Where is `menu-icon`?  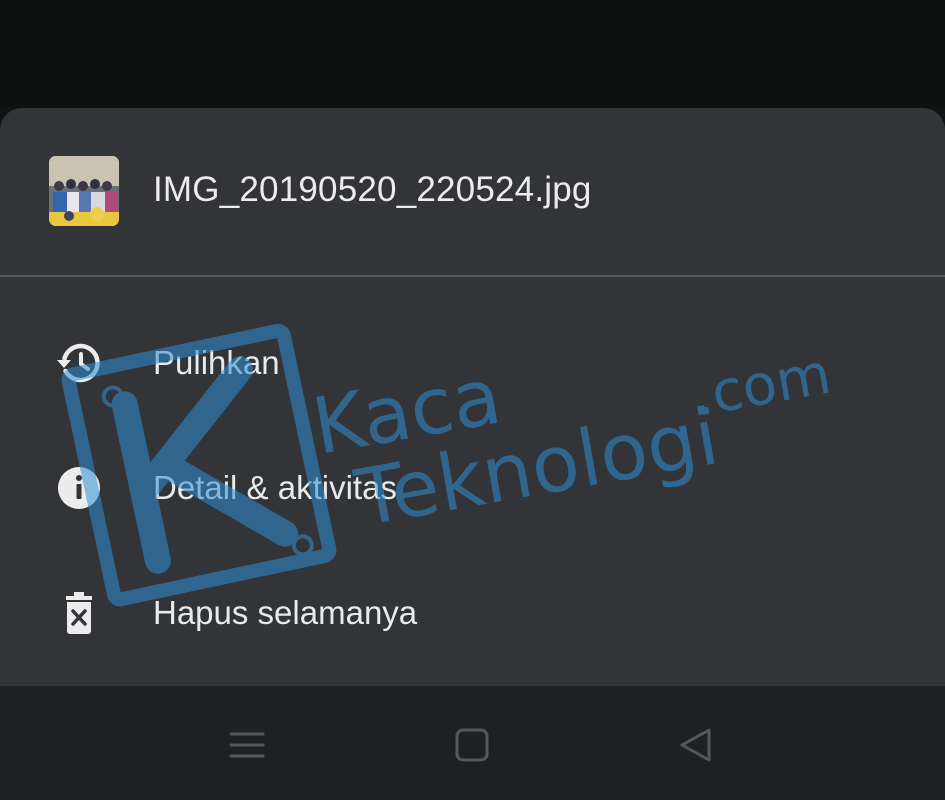
menu-icon is located at coordinates (247, 745).